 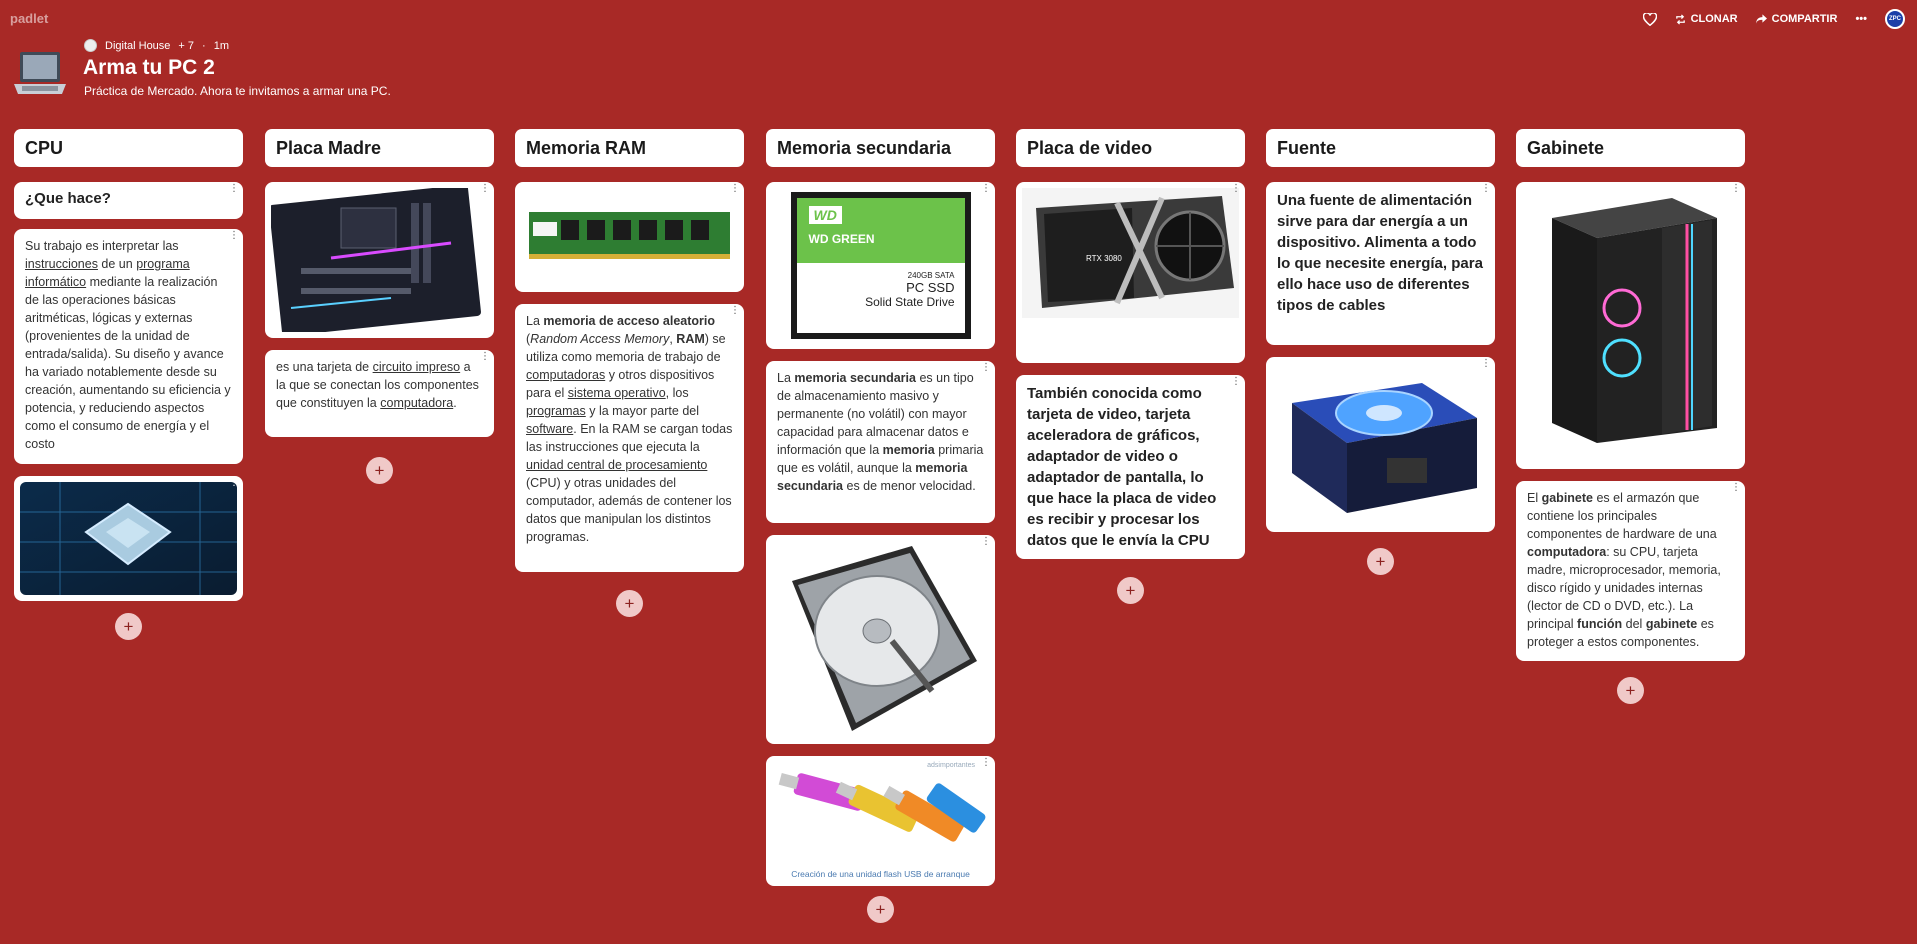 What do you see at coordinates (565, 375) in the screenshot?
I see `link: computadoras` at bounding box center [565, 375].